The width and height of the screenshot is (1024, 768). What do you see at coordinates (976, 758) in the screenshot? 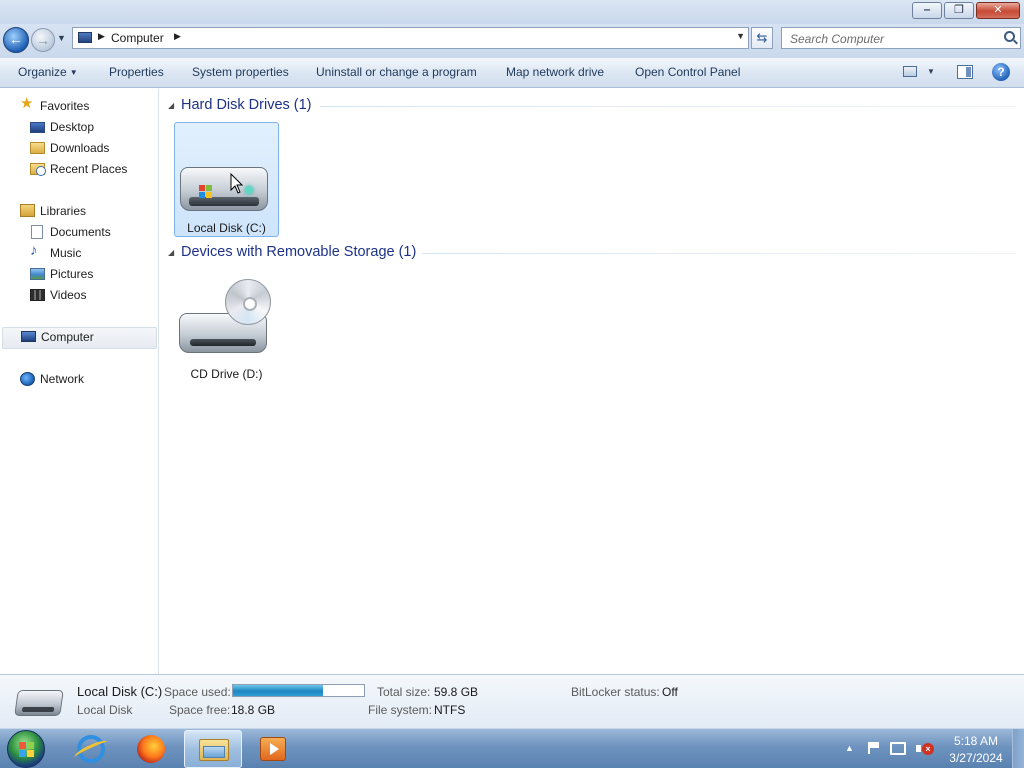
I see `clock-date: 3/27/2024` at bounding box center [976, 758].